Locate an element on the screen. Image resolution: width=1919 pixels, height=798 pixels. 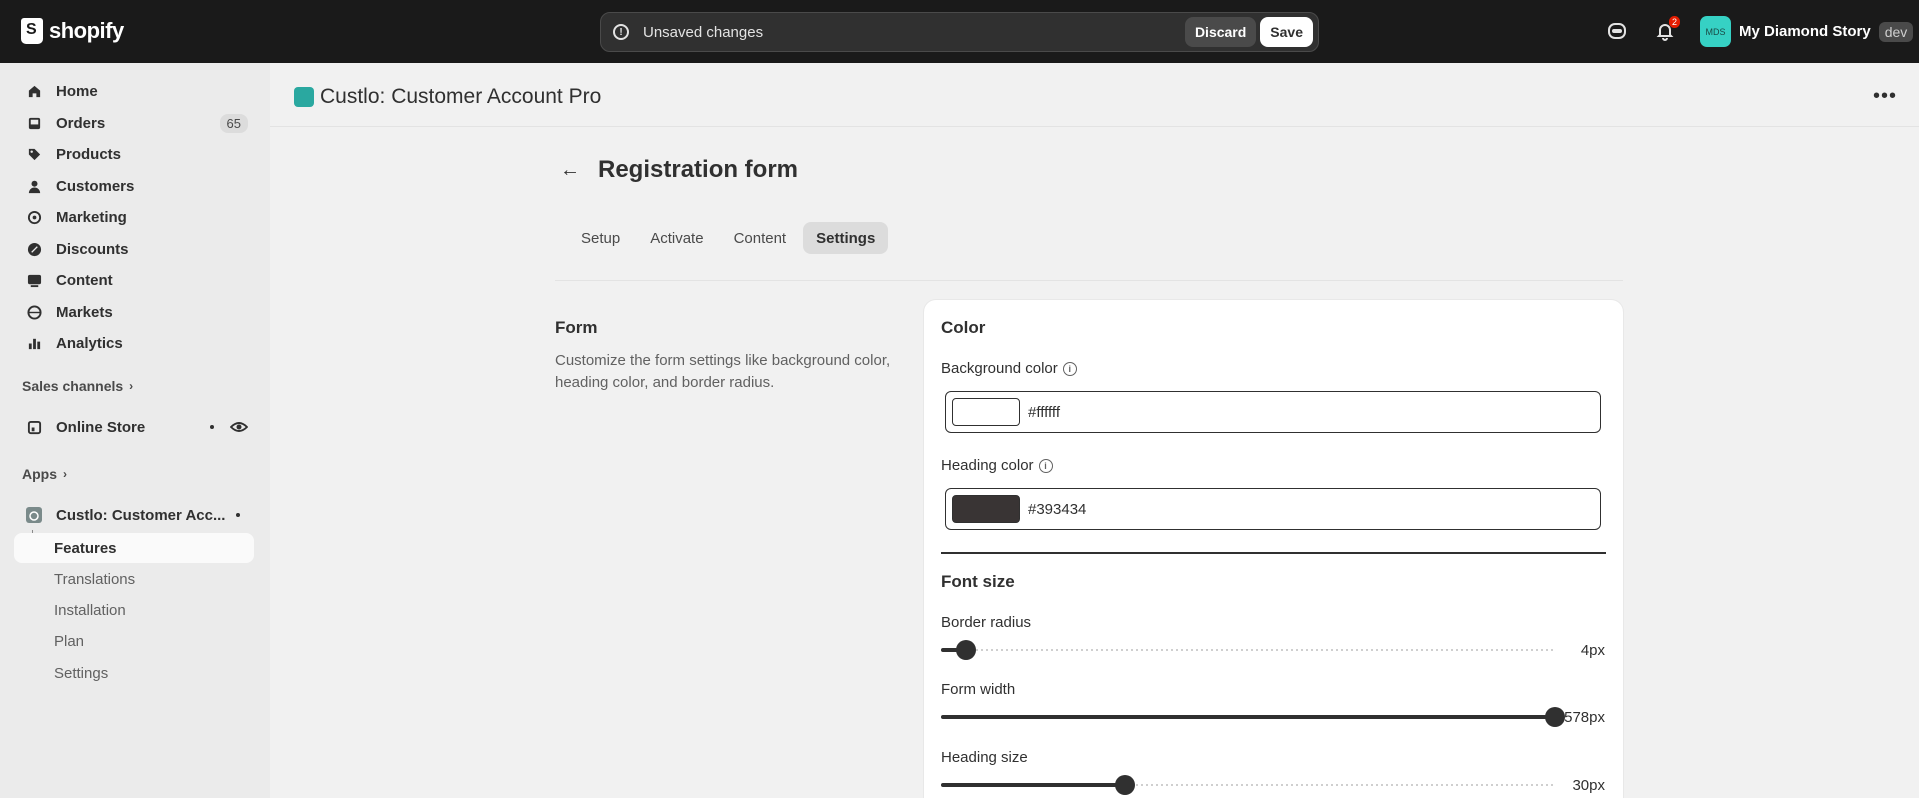
tag-icon is located at coordinates (34, 154).